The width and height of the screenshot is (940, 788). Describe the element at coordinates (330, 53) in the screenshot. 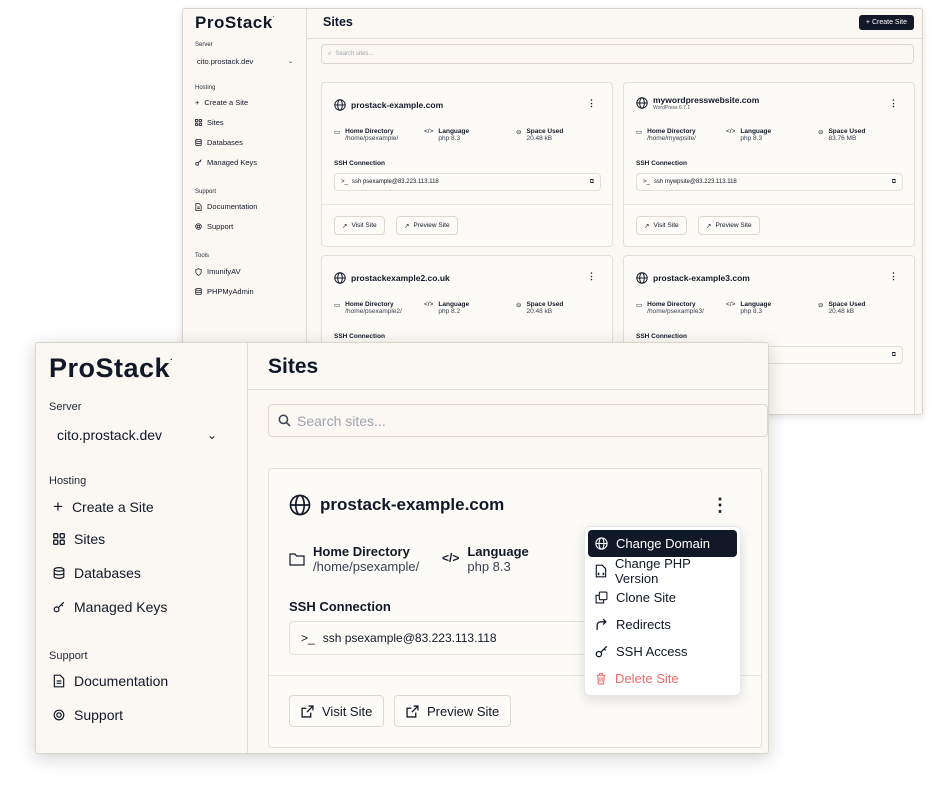

I see `search-icon: ⌕` at that location.